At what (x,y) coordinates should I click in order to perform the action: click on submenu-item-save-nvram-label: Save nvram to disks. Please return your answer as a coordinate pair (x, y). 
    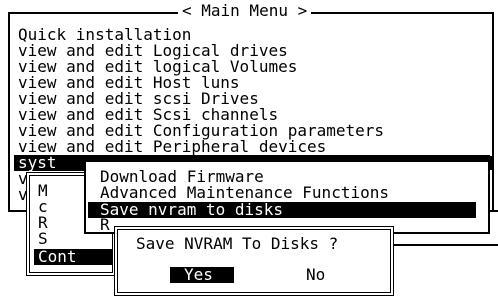
    Looking at the image, I should click on (192, 209).